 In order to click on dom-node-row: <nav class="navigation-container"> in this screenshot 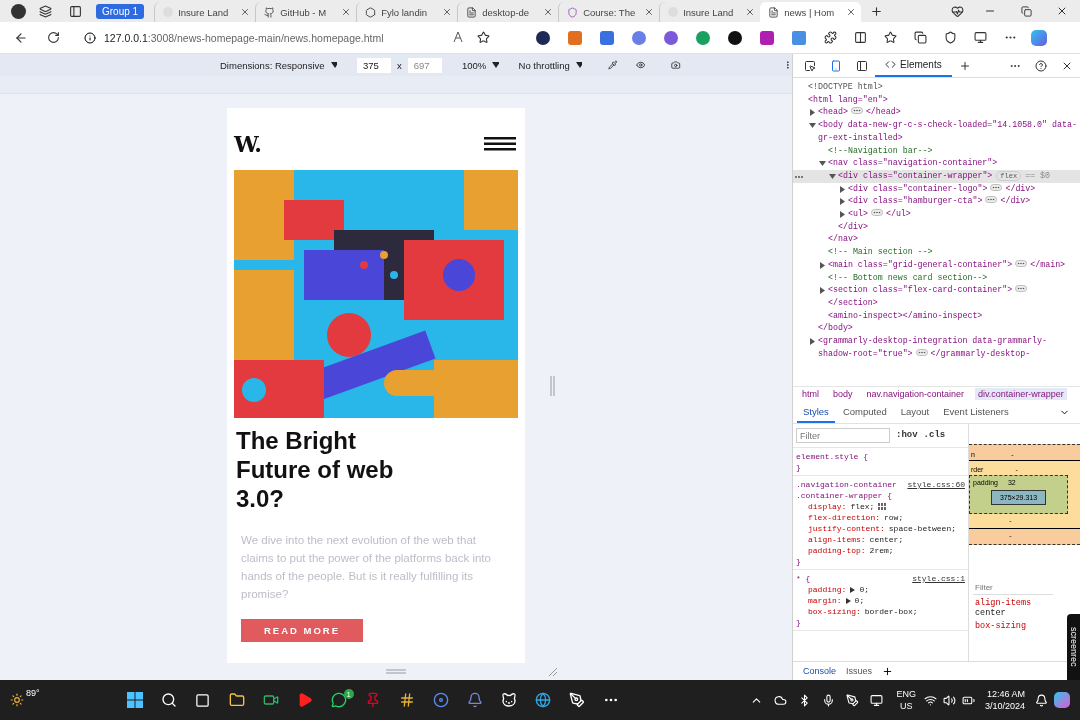, I will do `click(936, 163)`.